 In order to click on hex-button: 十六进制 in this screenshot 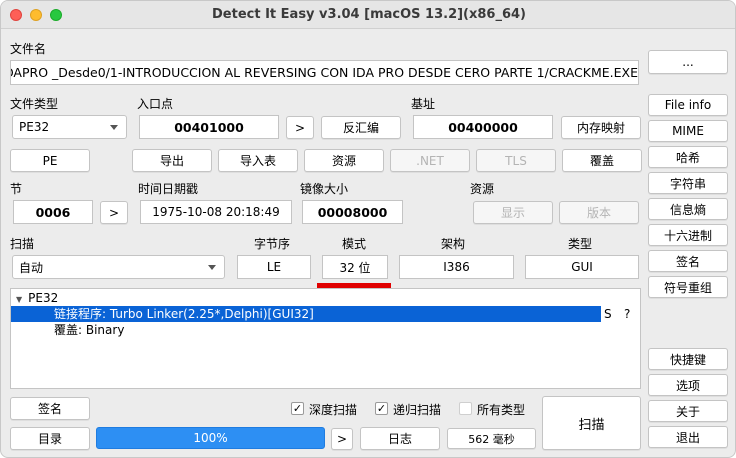, I will do `click(688, 235)`.